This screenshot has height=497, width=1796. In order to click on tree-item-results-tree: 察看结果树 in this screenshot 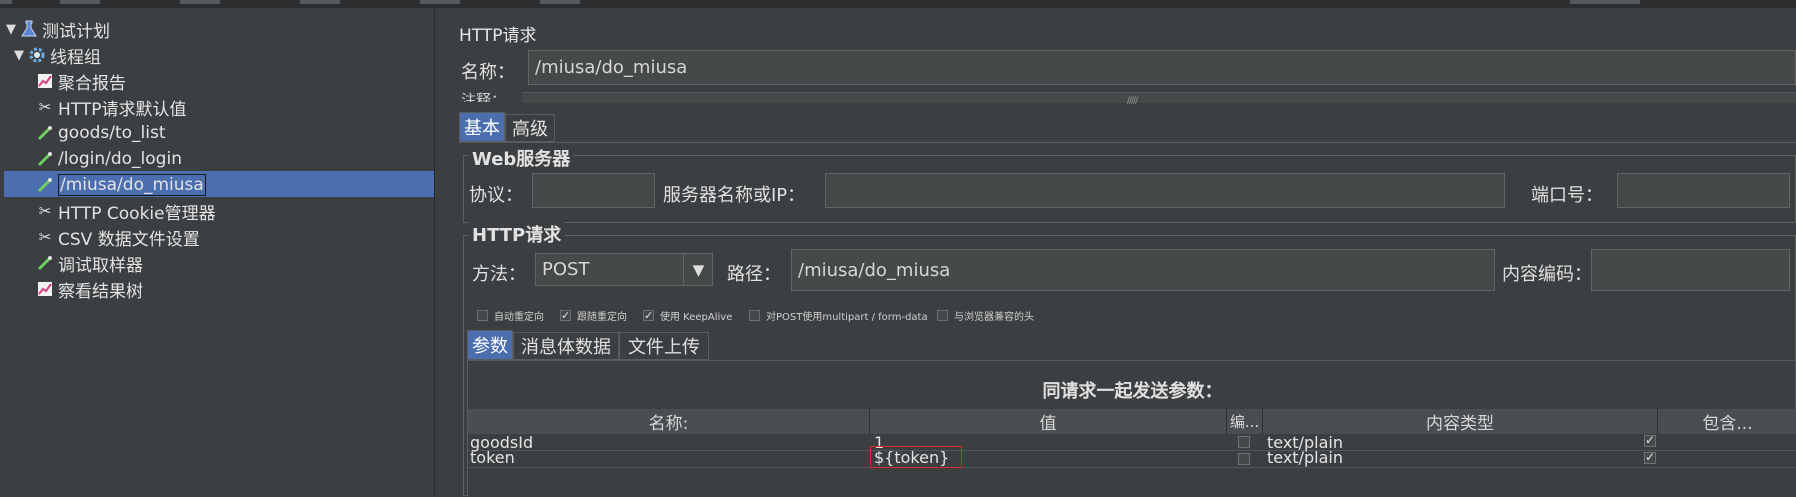, I will do `click(89, 289)`.